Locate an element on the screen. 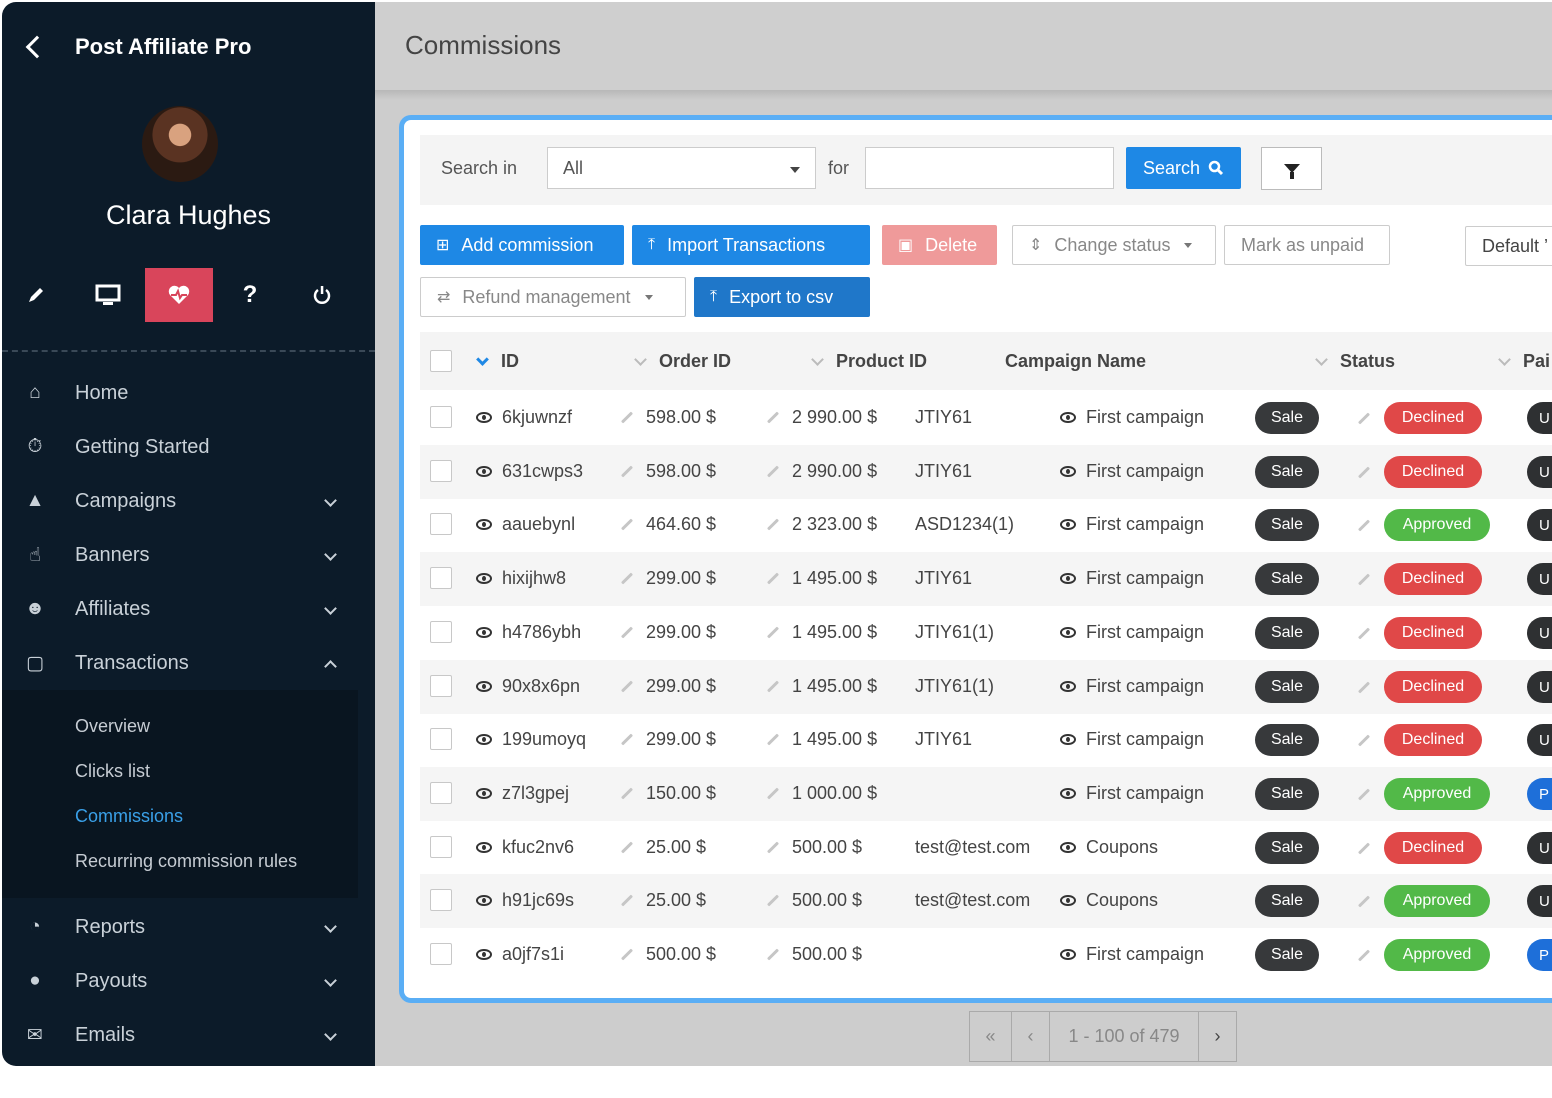  header-paid: Pai is located at coordinates (1524, 361).